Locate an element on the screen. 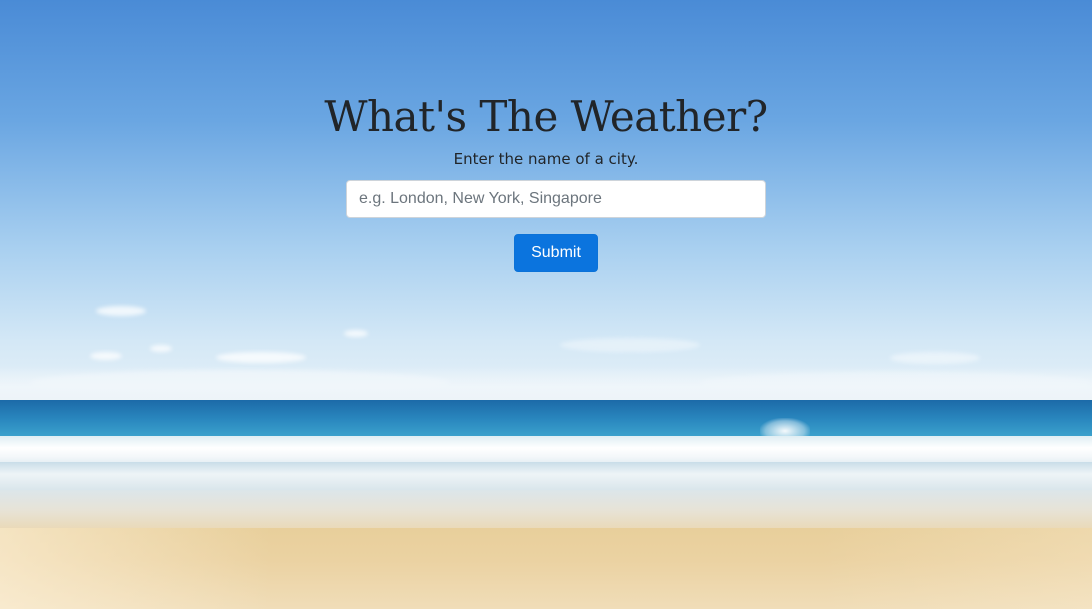 This screenshot has height=609, width=1092. wet-sand is located at coordinates (546, 510).